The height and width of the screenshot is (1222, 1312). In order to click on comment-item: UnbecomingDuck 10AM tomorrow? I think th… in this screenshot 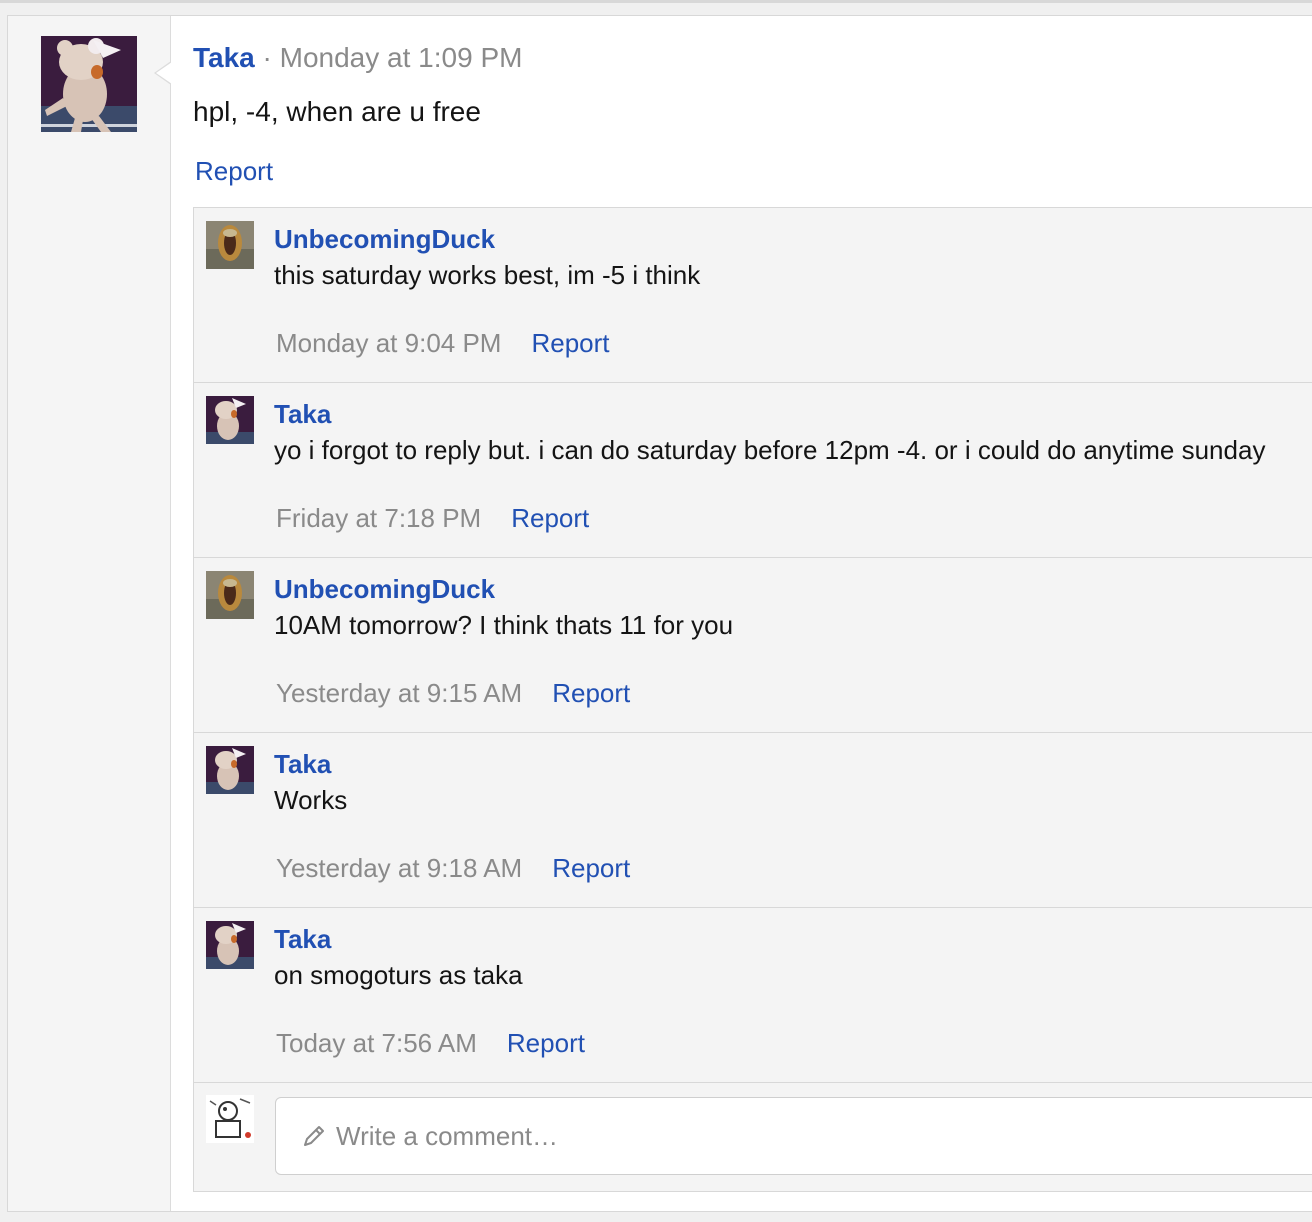, I will do `click(753, 645)`.